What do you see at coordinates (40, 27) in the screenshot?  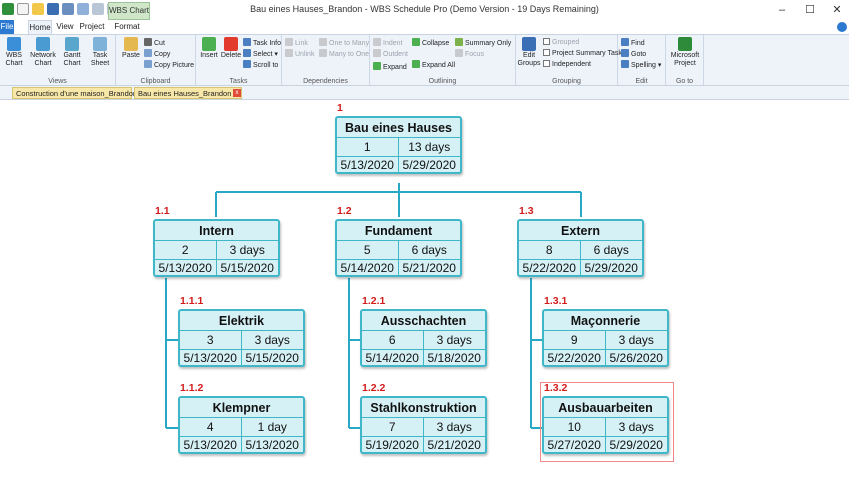 I see `tab-home: Home` at bounding box center [40, 27].